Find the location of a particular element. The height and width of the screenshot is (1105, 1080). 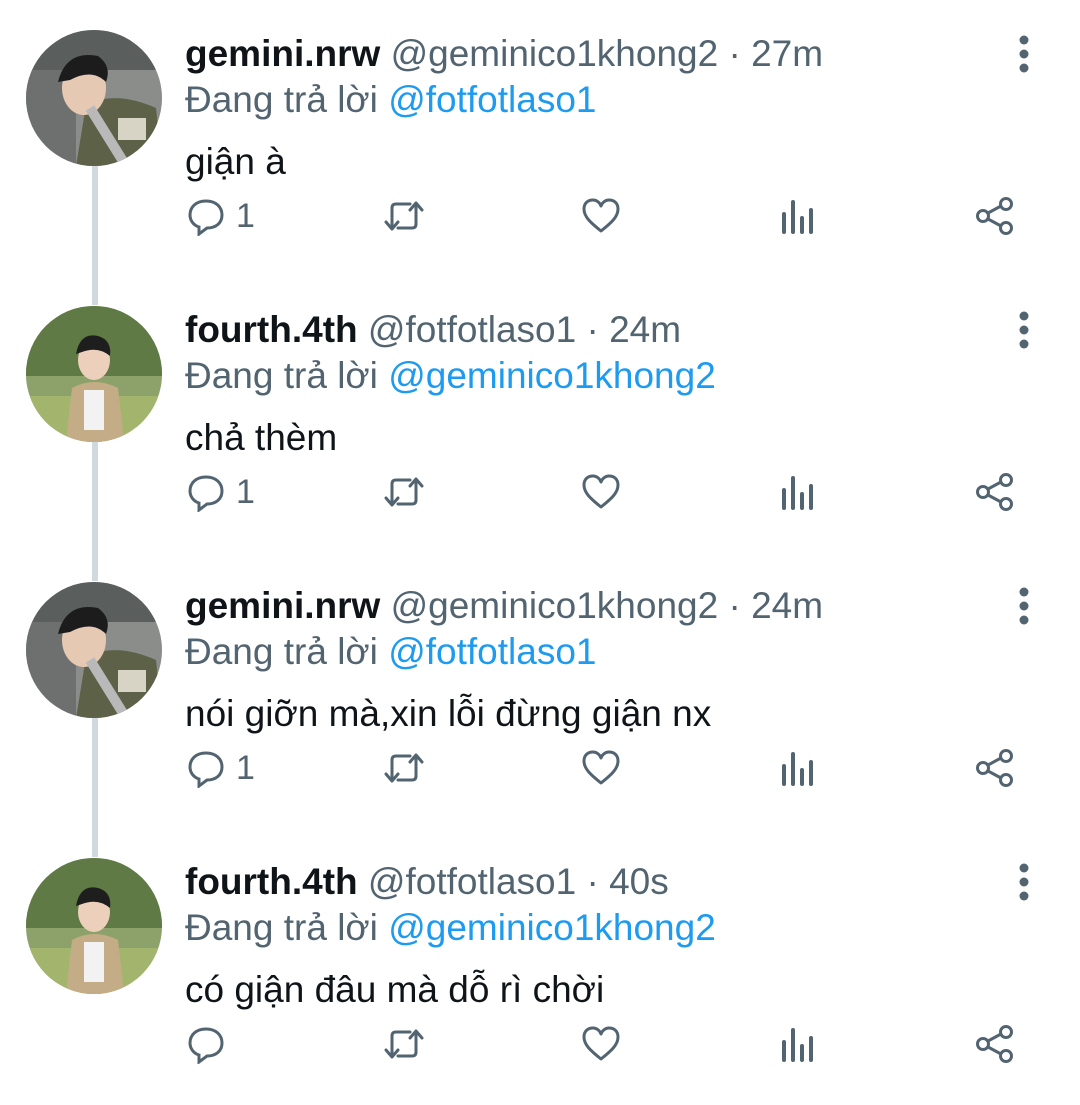

tweet-header: gemini.nrw @geminico1khong2 · 24m is located at coordinates (504, 606).